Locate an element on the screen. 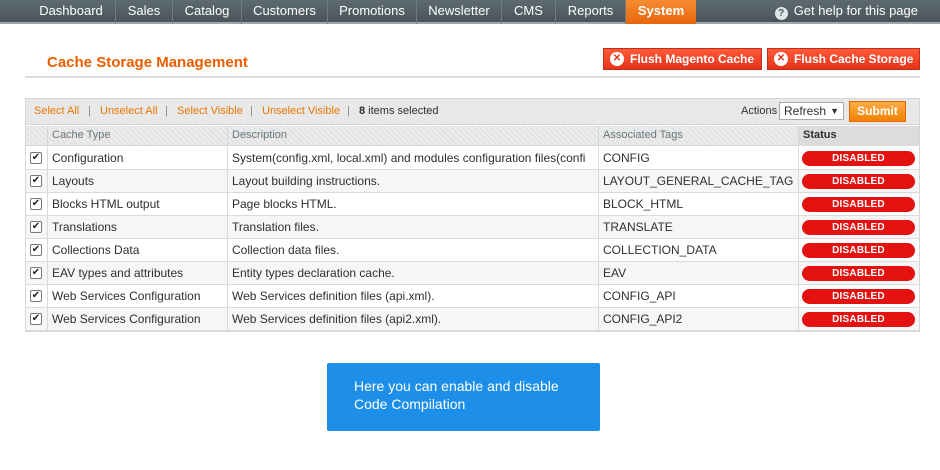 Image resolution: width=940 pixels, height=470 pixels. cell-description: Page blocks HTML. is located at coordinates (413, 204).